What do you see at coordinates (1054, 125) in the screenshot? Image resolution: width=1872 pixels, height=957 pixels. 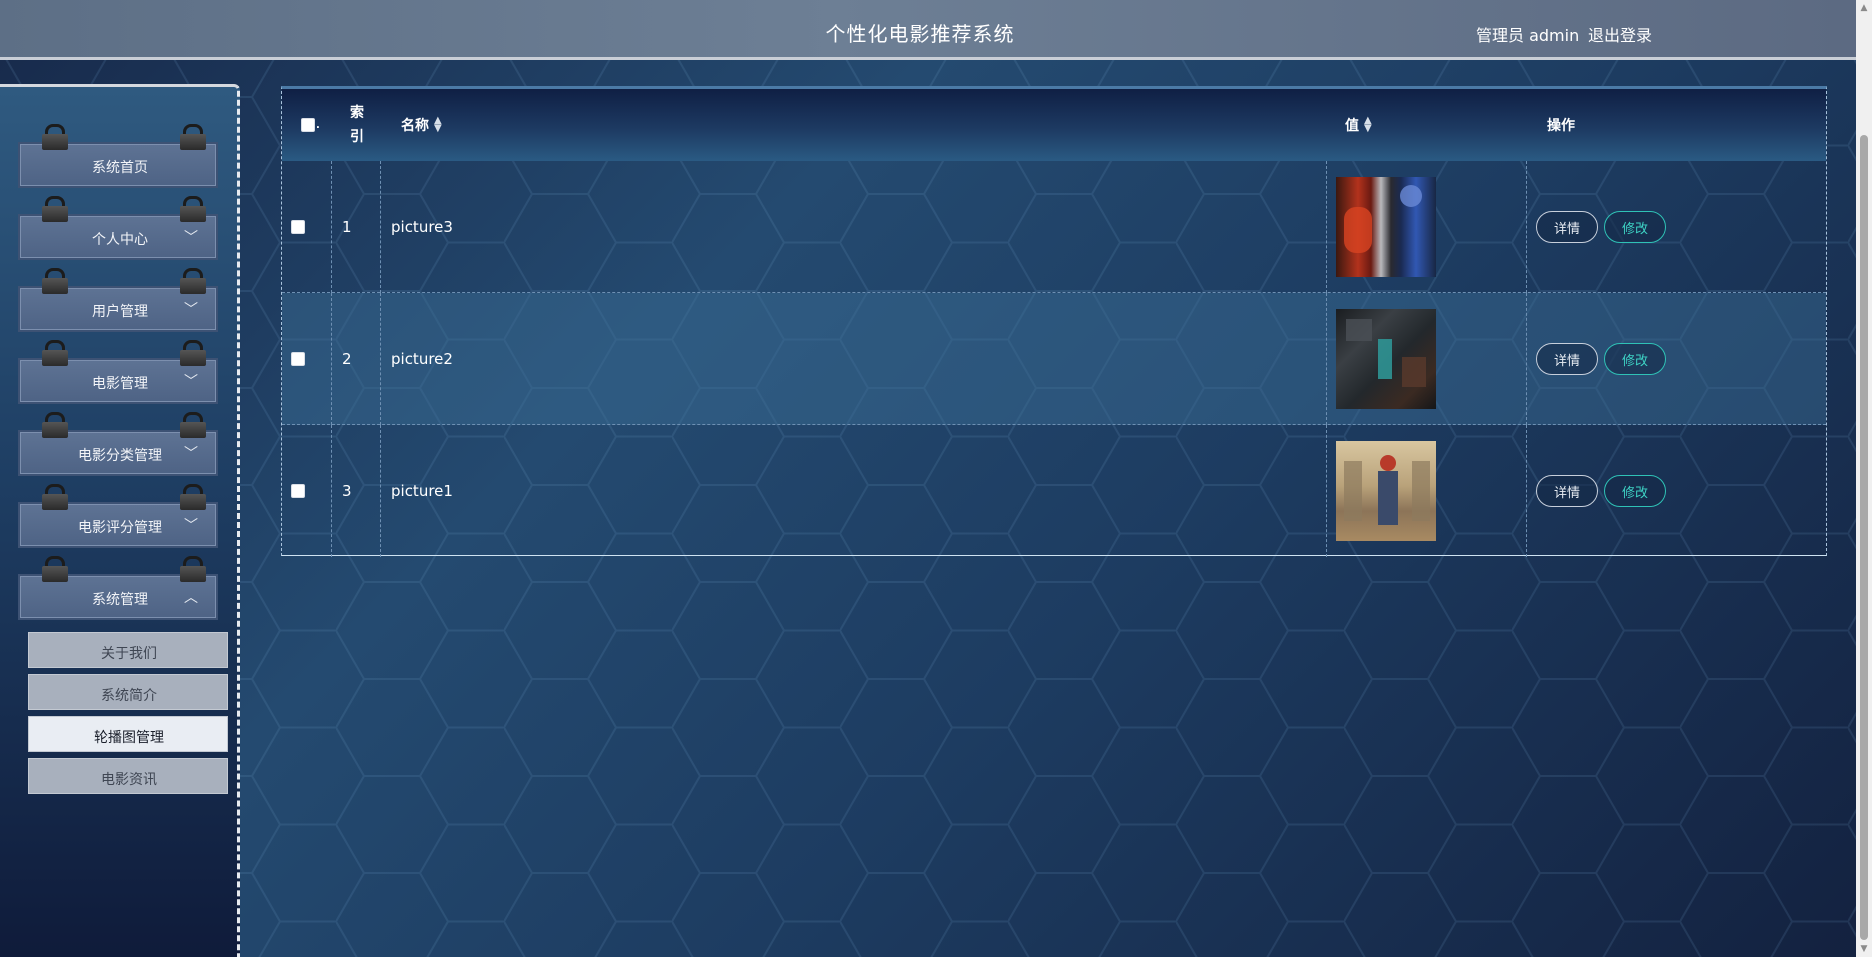 I see `table-header: . 索引 名称 ▲ ▼ 值 ▲ ▼ 操作` at bounding box center [1054, 125].